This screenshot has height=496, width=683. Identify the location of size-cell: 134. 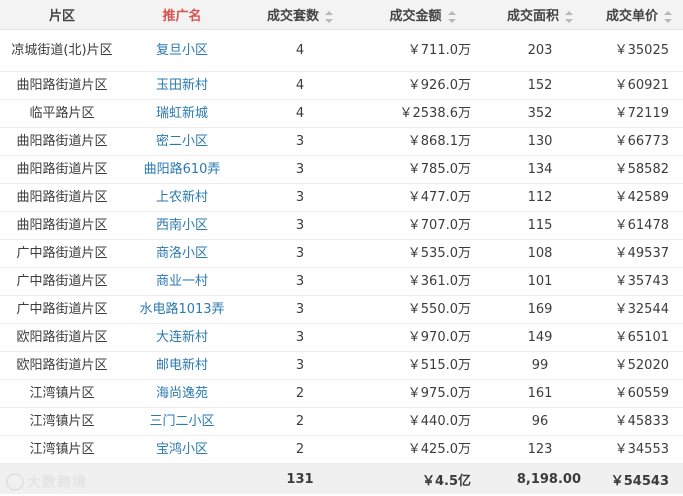
(540, 169).